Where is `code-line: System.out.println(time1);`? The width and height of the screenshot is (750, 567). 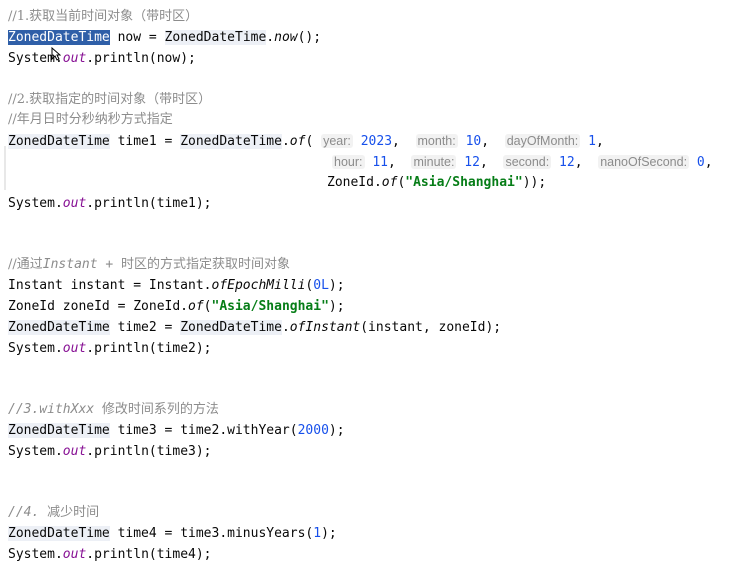
code-line: System.out.println(time1); is located at coordinates (110, 204).